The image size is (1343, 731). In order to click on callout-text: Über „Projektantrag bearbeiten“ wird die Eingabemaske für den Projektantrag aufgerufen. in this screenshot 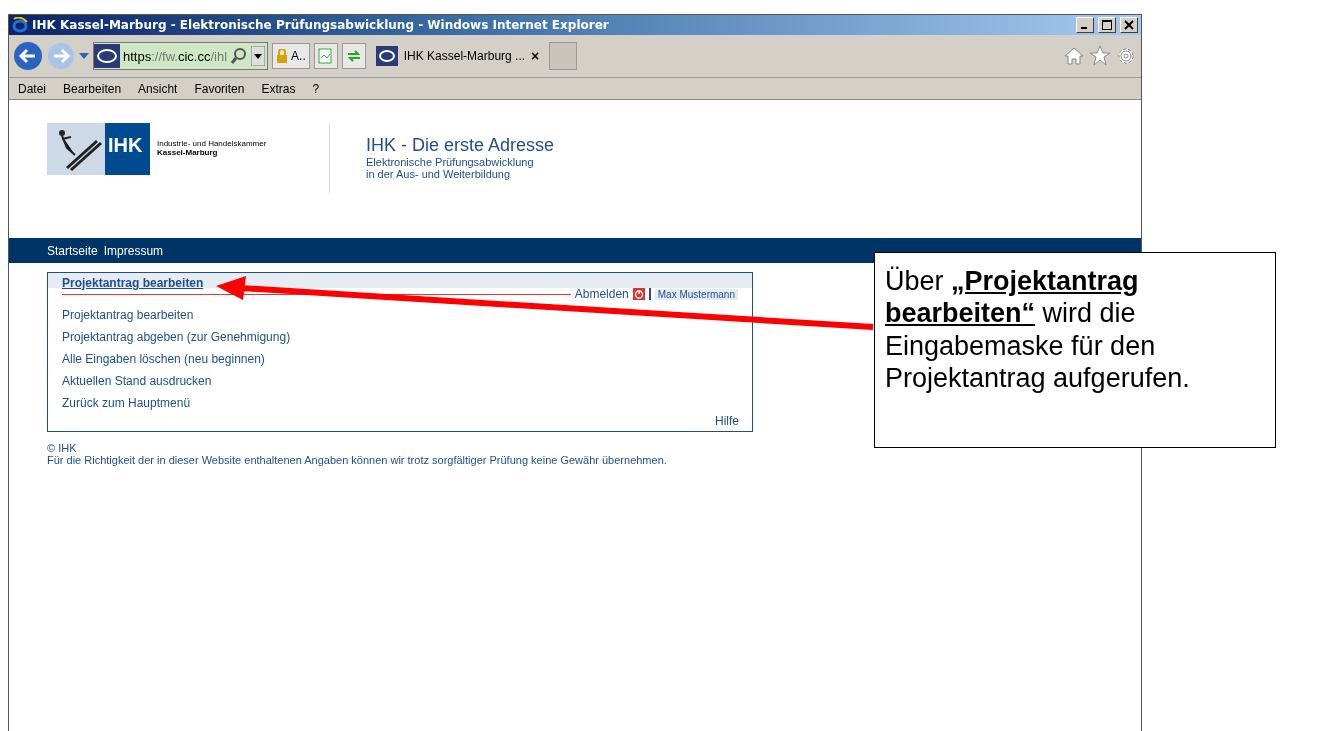, I will do `click(1075, 350)`.